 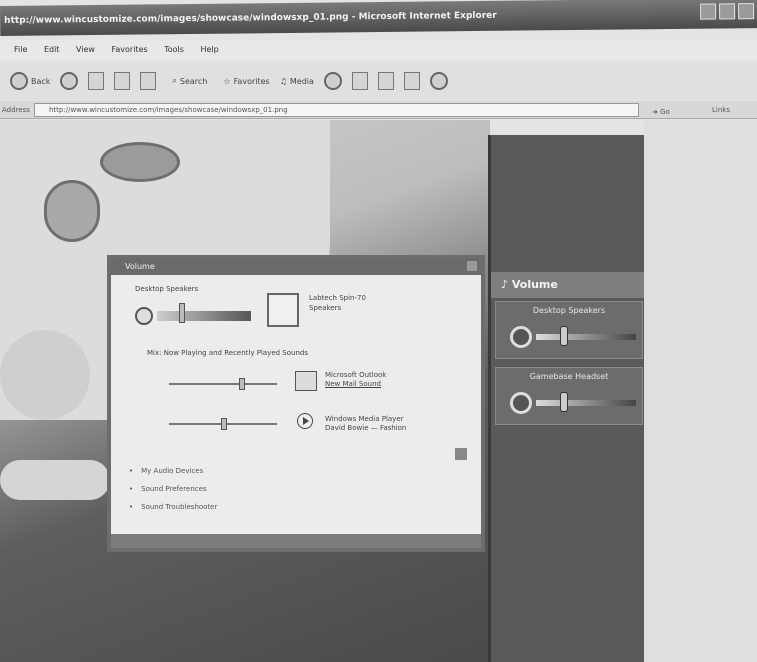 What do you see at coordinates (727, 11) in the screenshot?
I see `maximize-button` at bounding box center [727, 11].